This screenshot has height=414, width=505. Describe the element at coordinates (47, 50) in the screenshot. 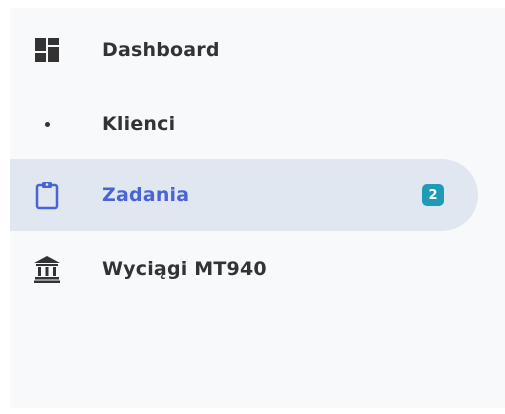

I see `dashboard-icon` at that location.